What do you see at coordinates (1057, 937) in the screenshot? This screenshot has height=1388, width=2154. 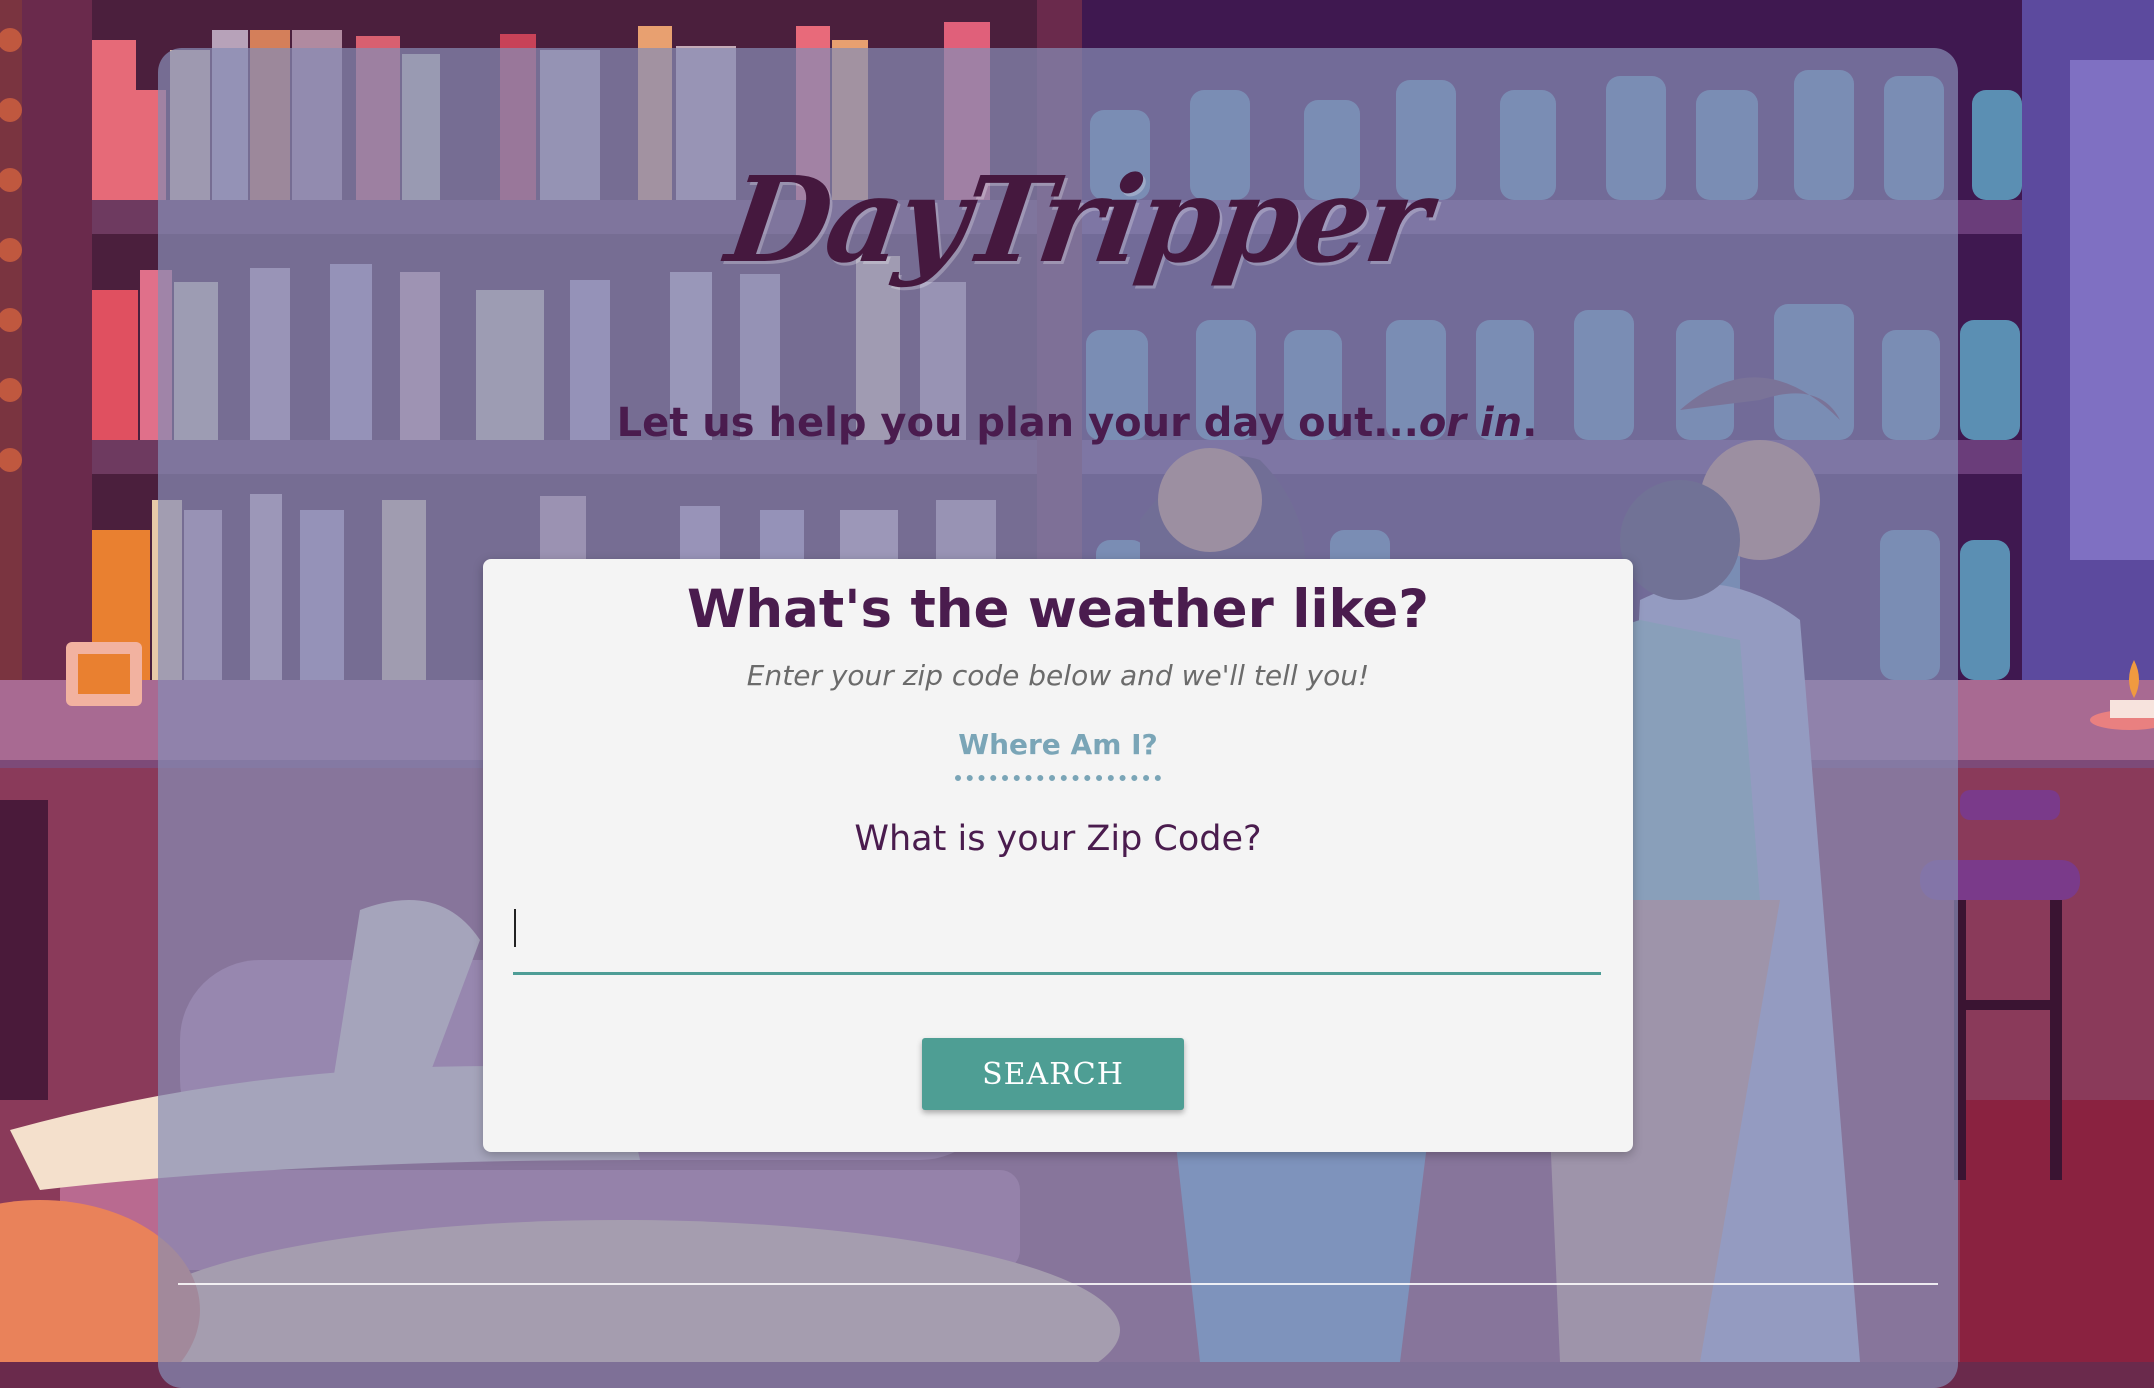 I see `zip-code-input` at bounding box center [1057, 937].